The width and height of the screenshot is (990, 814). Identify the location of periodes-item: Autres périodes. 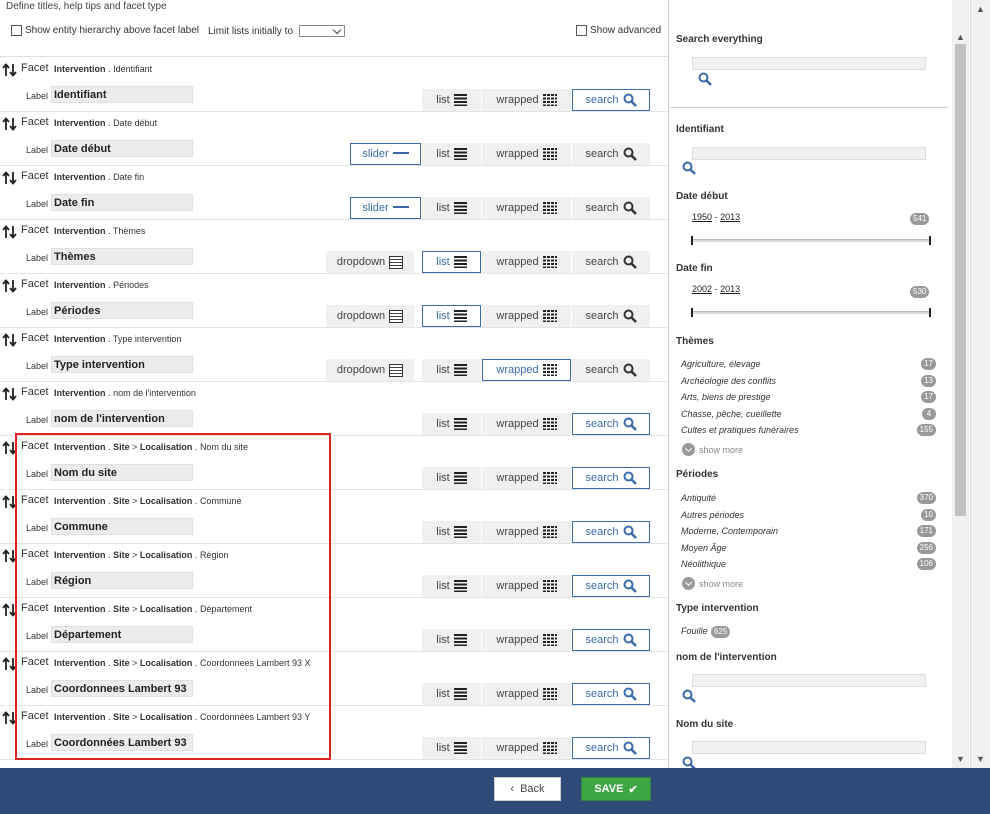
(712, 515).